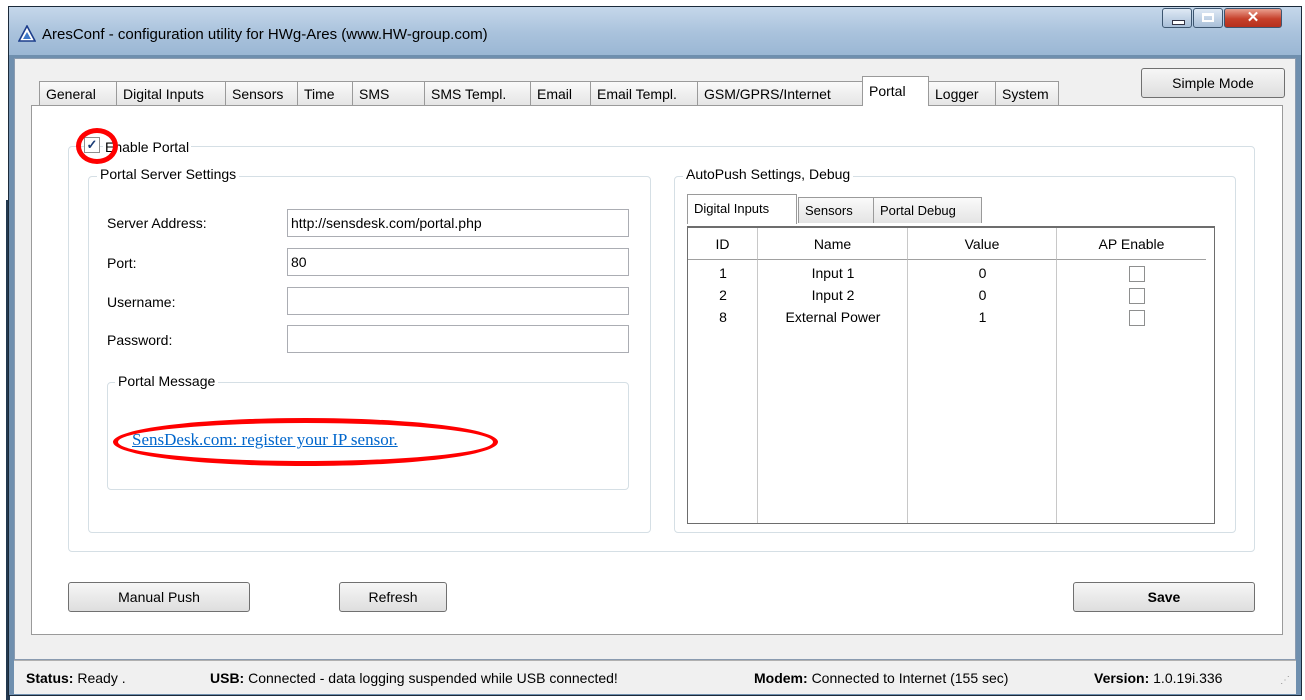 The width and height of the screenshot is (1305, 700). Describe the element at coordinates (78, 93) in the screenshot. I see `tab-general: General` at that location.